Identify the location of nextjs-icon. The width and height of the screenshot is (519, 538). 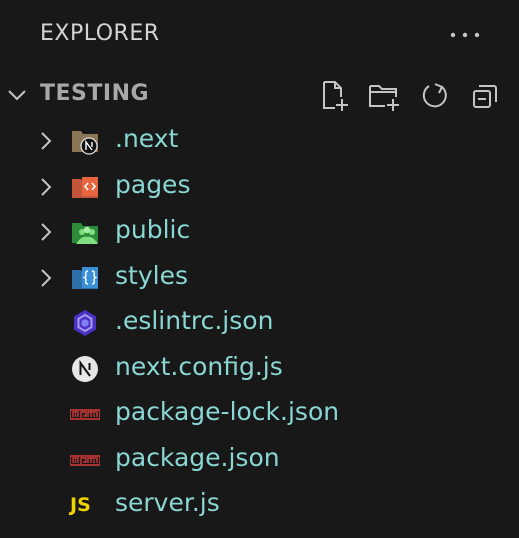
(85, 368).